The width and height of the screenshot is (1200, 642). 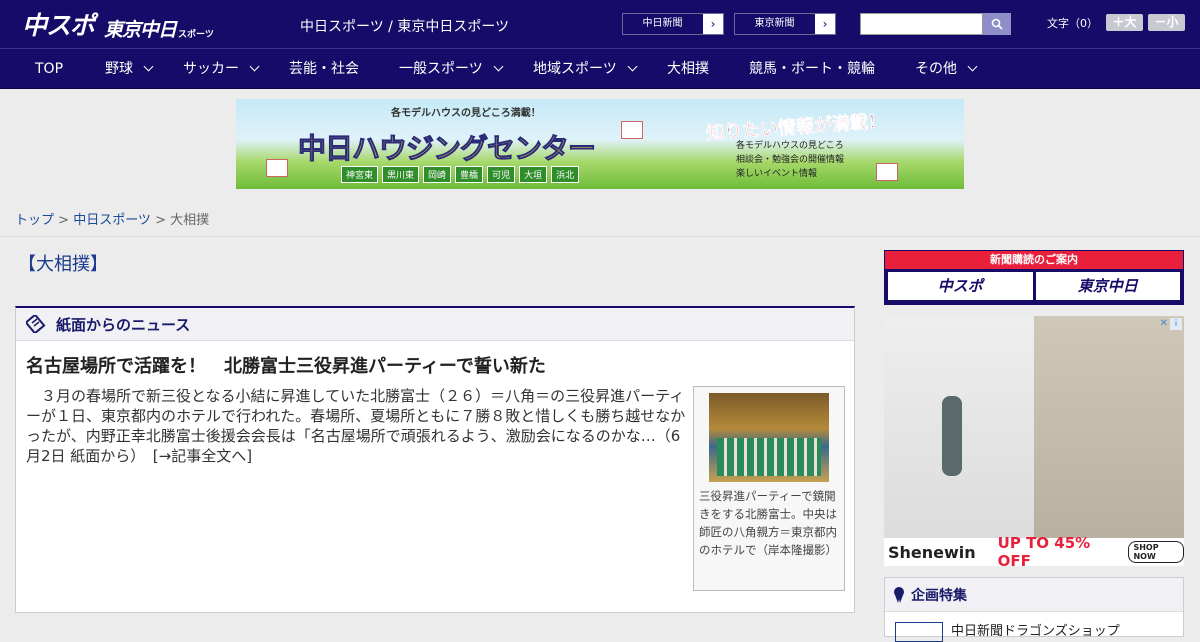 What do you see at coordinates (785, 24) in the screenshot?
I see `tokyo-shimbun-link: 東京新聞 ›` at bounding box center [785, 24].